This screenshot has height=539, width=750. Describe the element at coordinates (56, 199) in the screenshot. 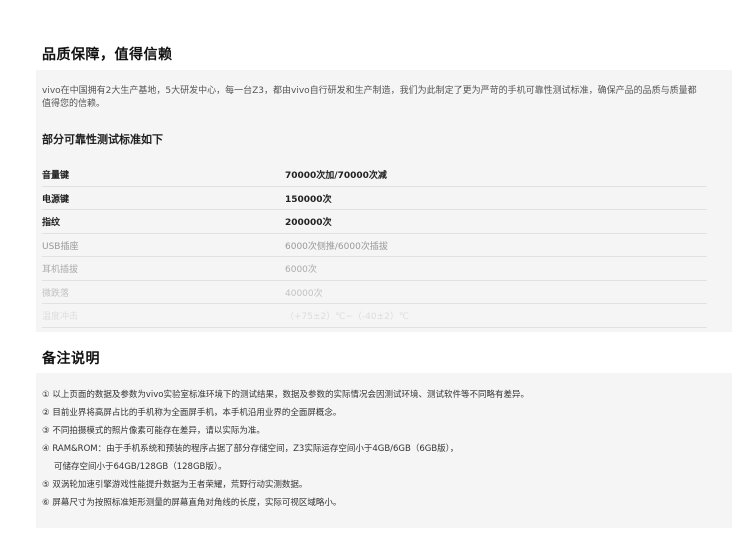

I see `spec-name: 电源键` at that location.